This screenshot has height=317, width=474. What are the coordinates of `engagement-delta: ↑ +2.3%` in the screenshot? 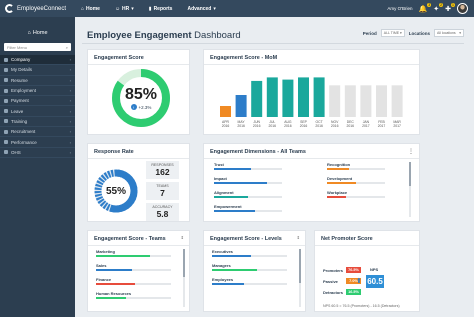 It's located at (141, 107).